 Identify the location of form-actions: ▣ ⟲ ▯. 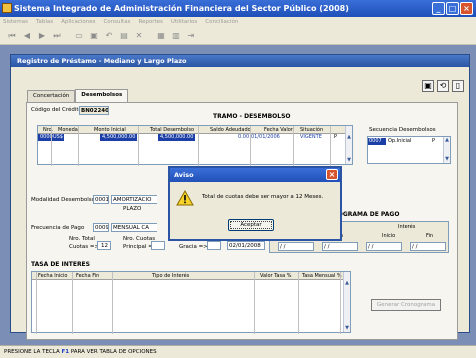
(443, 86).